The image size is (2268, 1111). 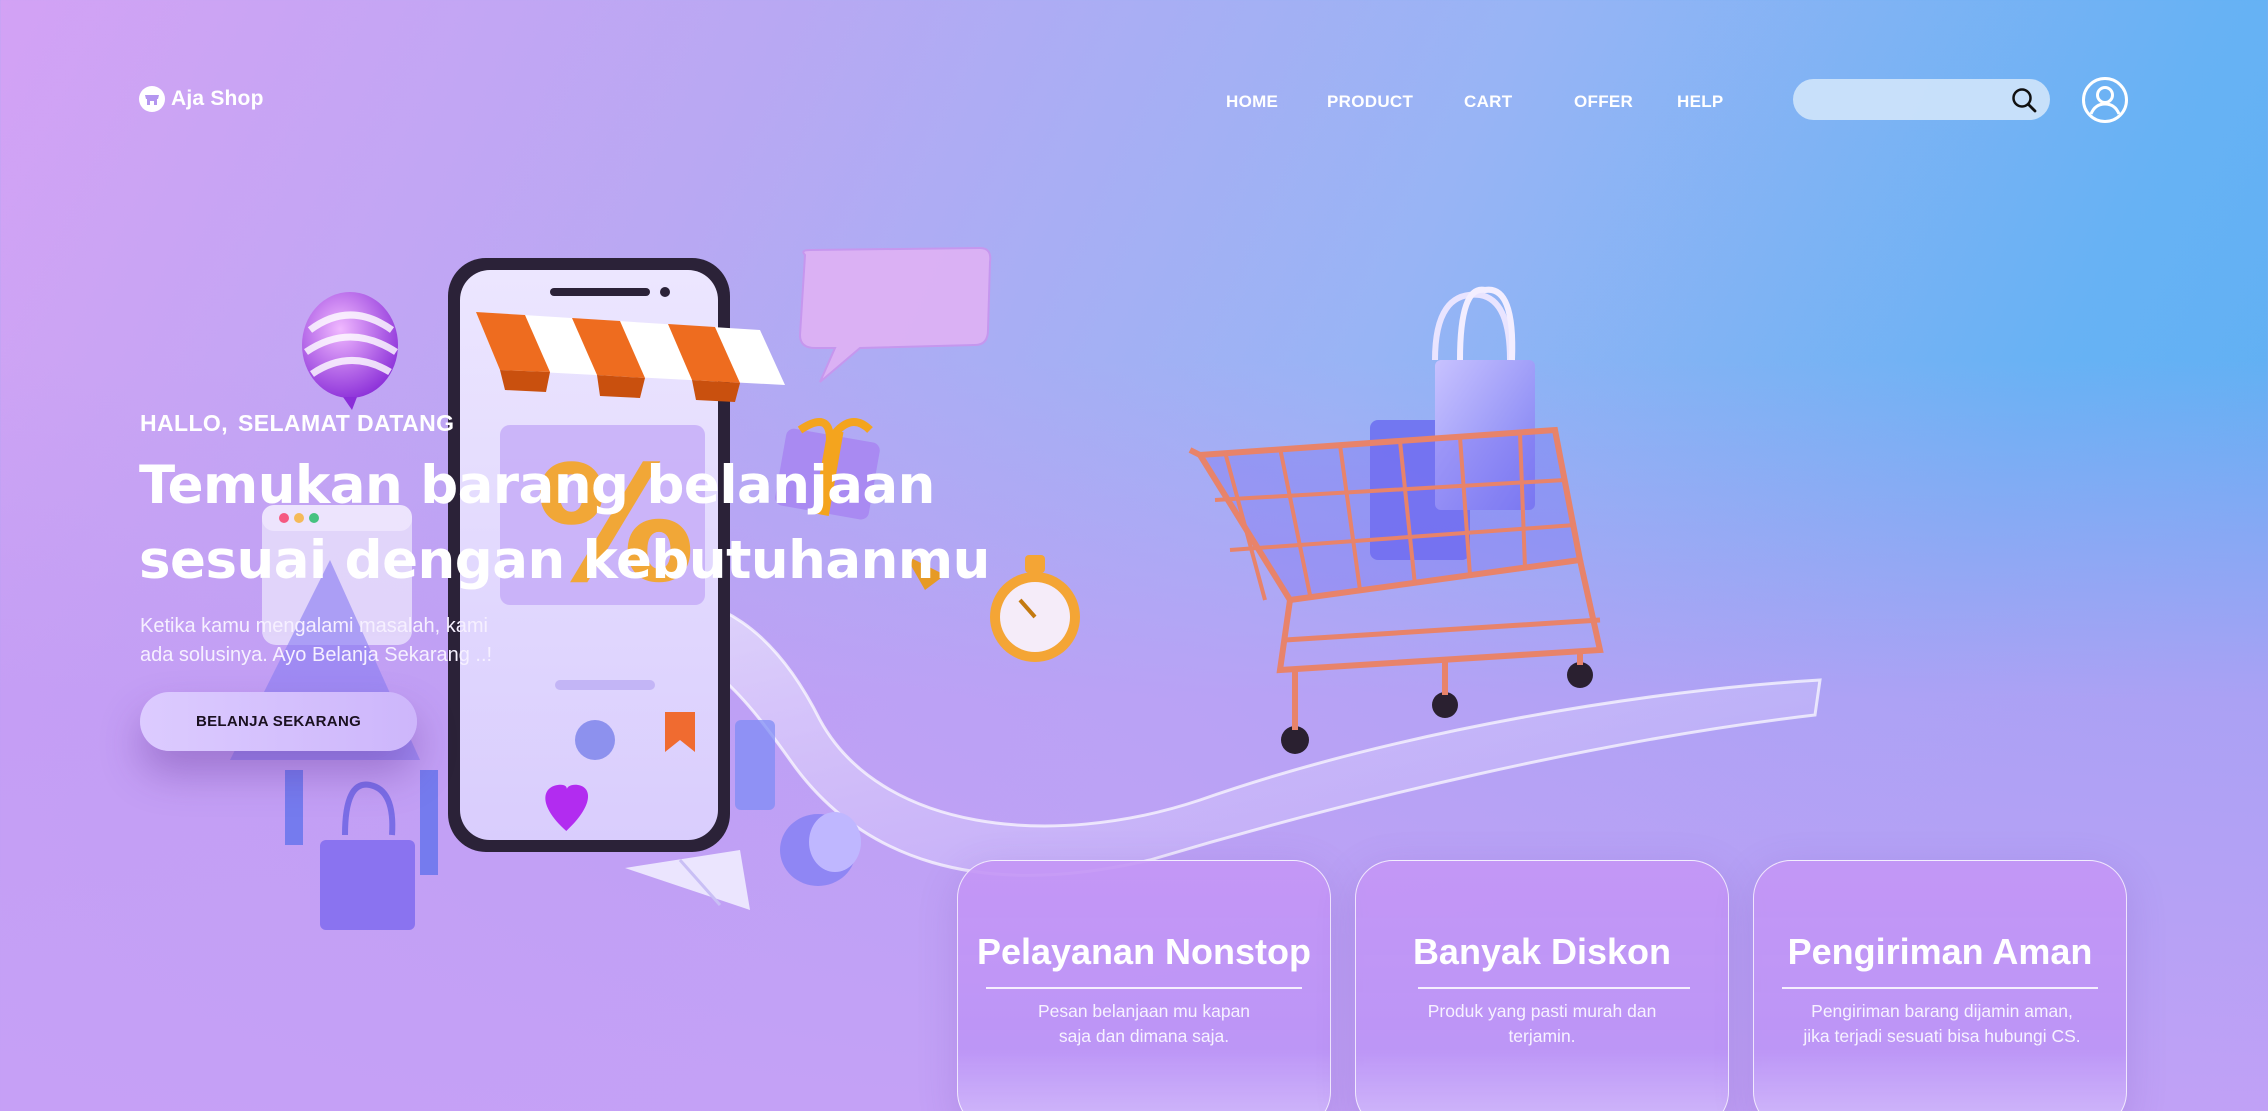 I want to click on shop-now-button: BELANJA SEKARANG, so click(x=278, y=721).